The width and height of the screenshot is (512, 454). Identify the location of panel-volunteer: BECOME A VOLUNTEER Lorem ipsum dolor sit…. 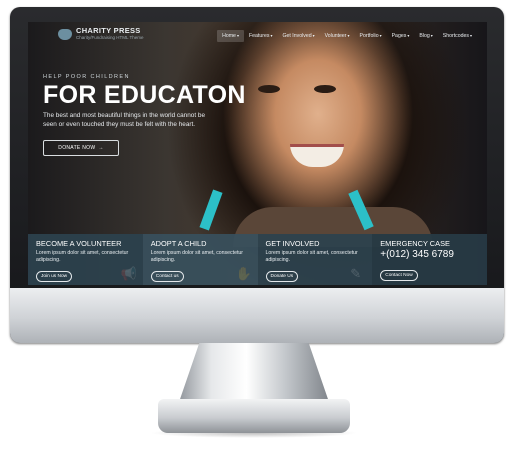
(85, 259).